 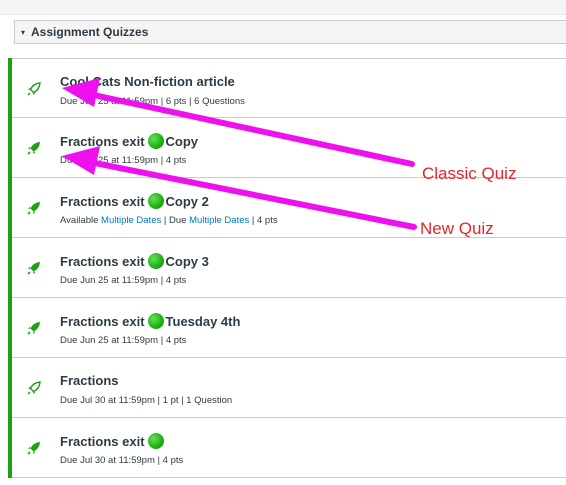 I want to click on quiz-title-link: Fractions exit Copy 2, so click(x=134, y=201).